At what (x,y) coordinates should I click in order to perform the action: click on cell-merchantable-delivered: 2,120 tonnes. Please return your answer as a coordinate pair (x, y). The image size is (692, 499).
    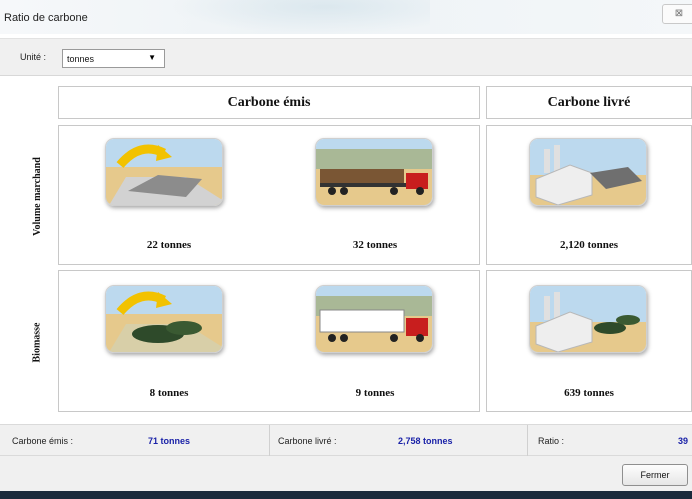
    Looking at the image, I should click on (589, 195).